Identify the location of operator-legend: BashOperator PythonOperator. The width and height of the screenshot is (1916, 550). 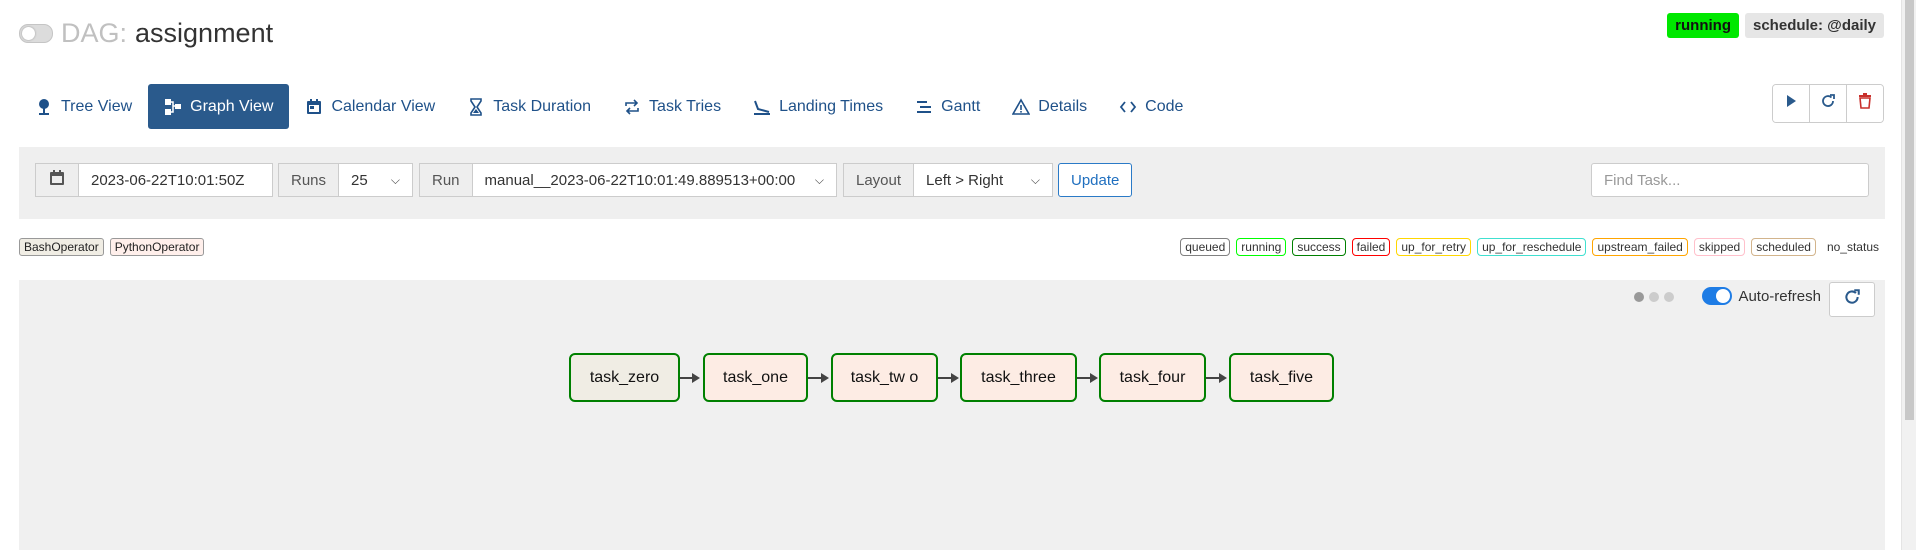
(112, 247).